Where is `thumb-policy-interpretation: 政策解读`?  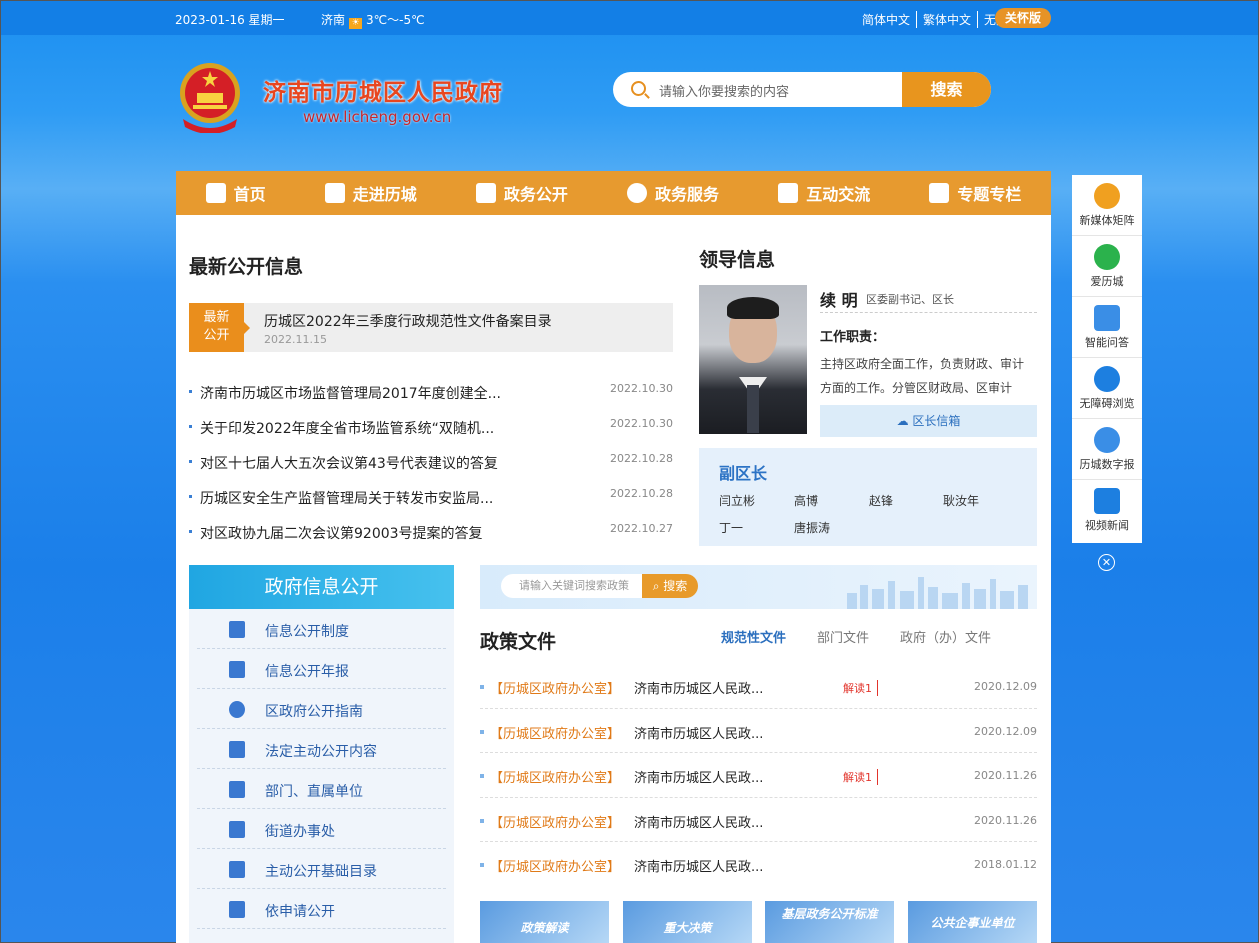 thumb-policy-interpretation: 政策解读 is located at coordinates (544, 922).